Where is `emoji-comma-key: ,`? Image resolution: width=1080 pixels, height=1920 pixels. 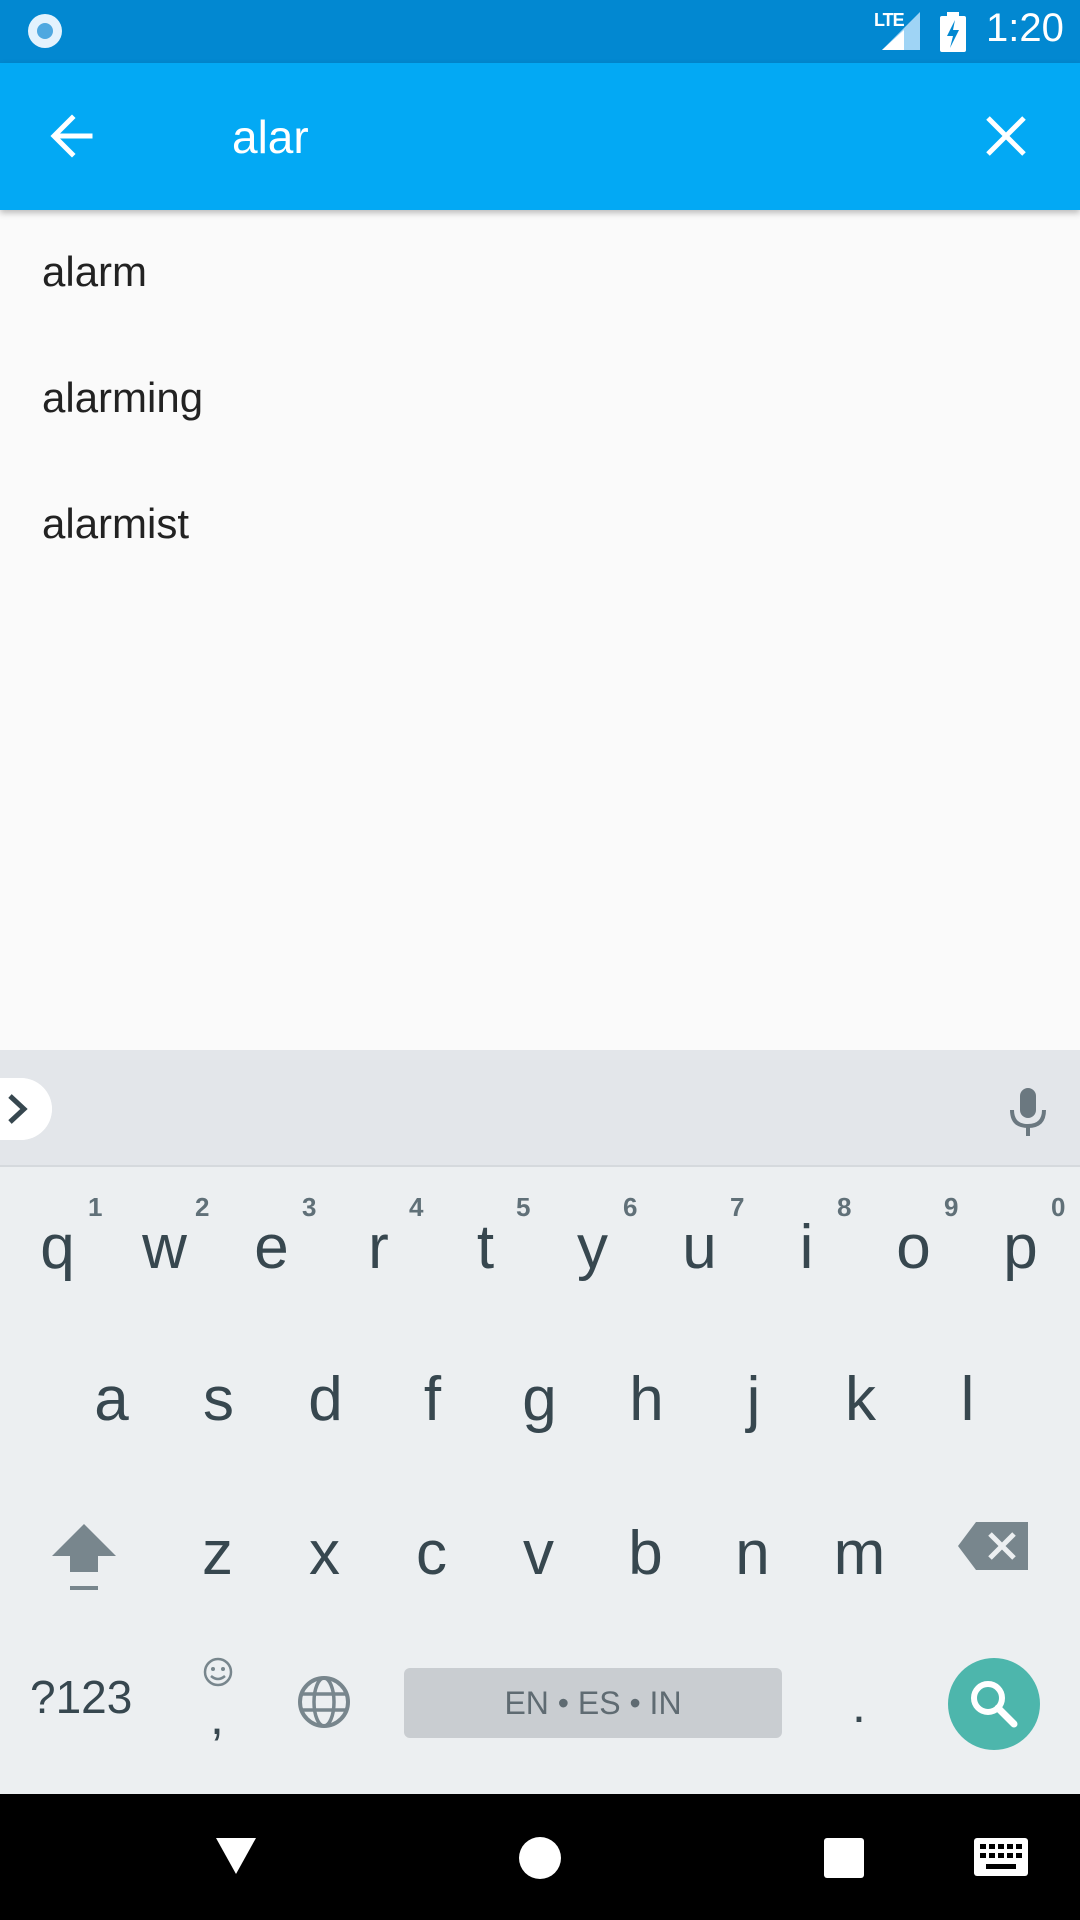 emoji-comma-key: , is located at coordinates (218, 1700).